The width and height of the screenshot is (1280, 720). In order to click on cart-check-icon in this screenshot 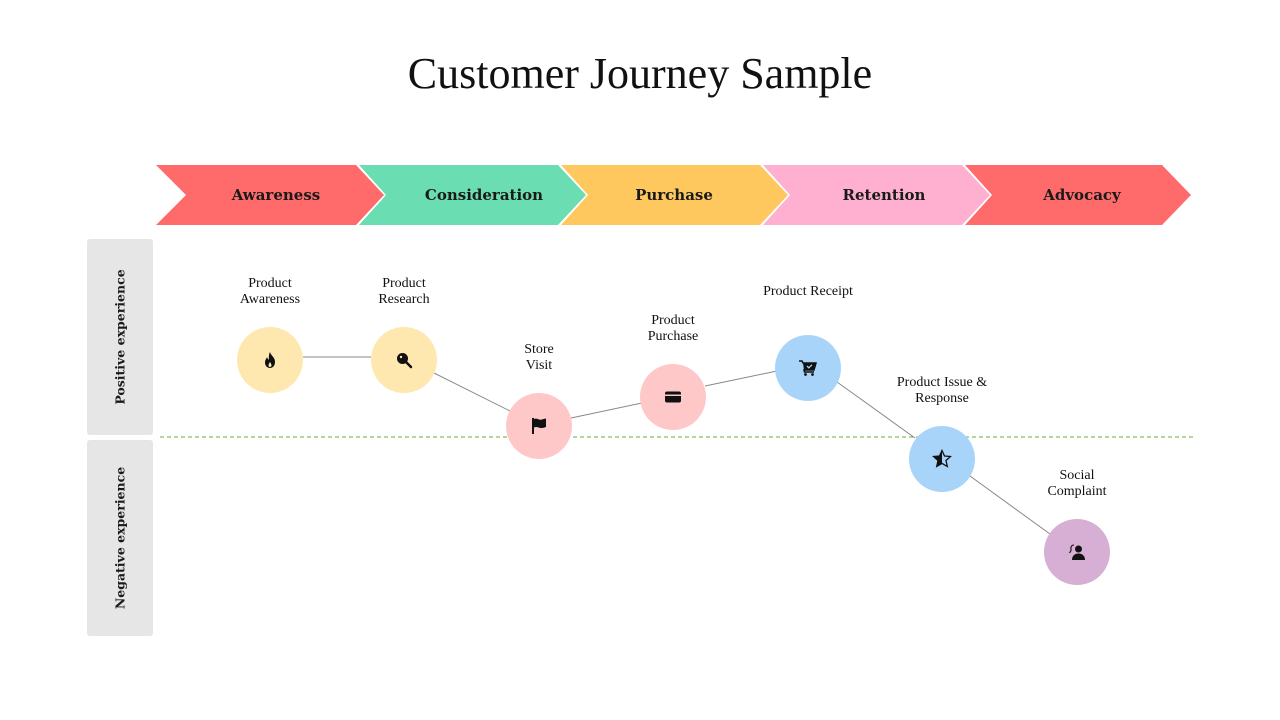, I will do `click(808, 368)`.